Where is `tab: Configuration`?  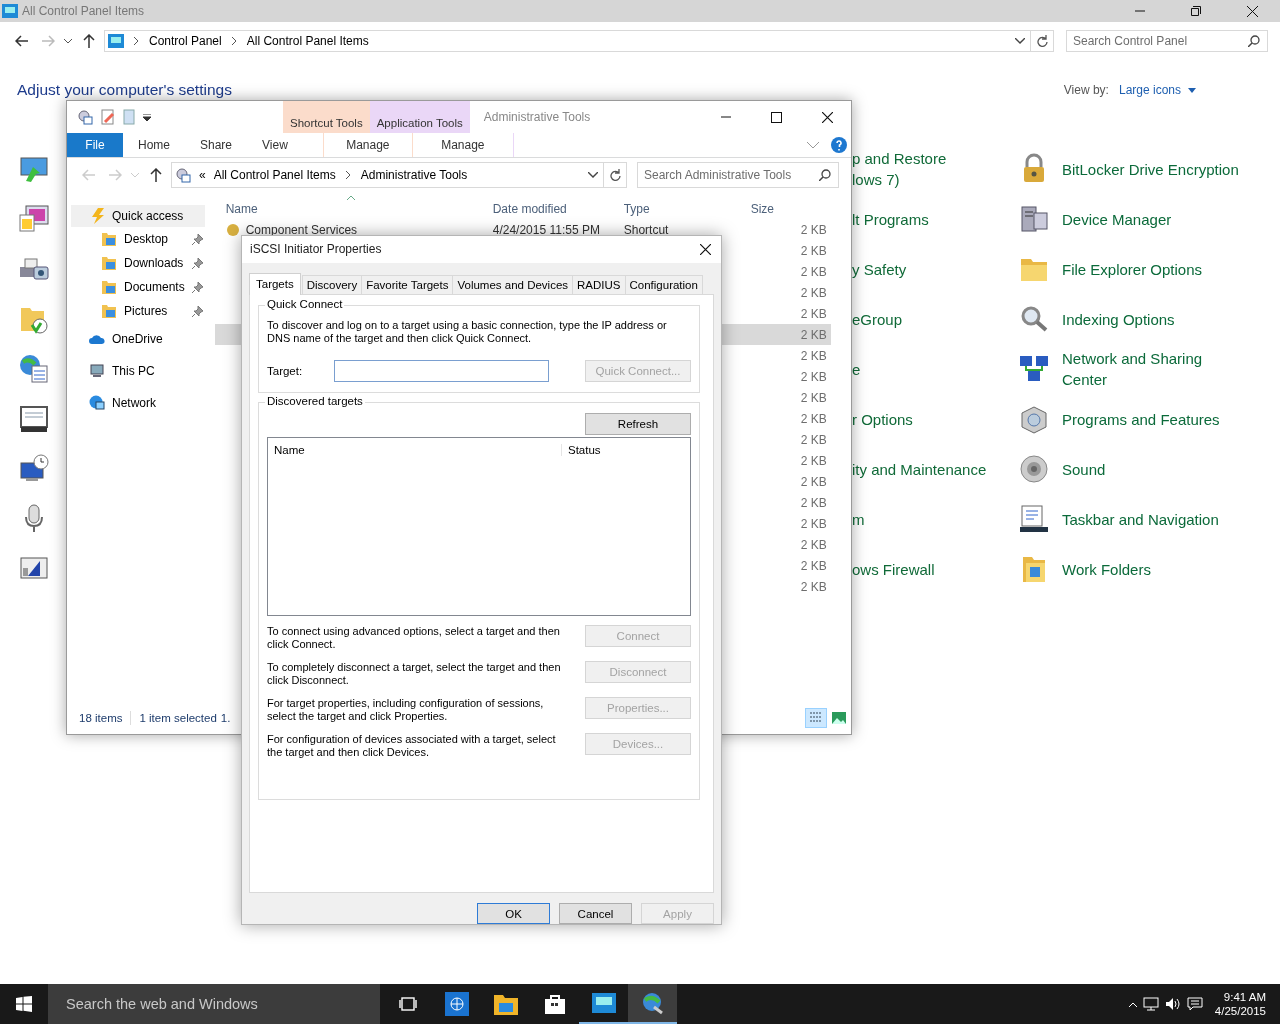 tab: Configuration is located at coordinates (663, 284).